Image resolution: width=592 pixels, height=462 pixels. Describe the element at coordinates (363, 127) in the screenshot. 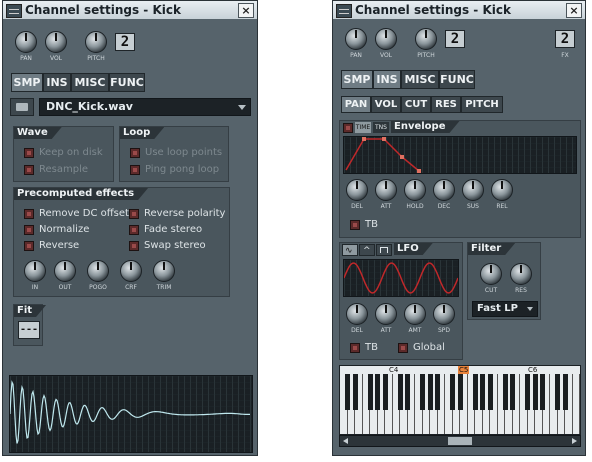

I see `time-mode-button: TIME` at that location.